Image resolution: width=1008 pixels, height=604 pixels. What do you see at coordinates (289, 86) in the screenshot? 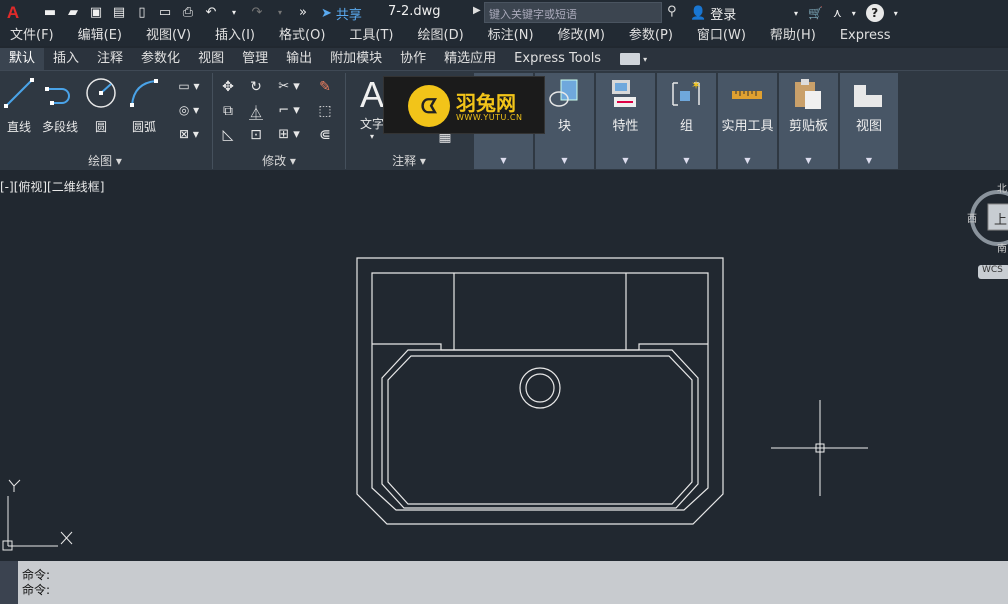
I see `trim-tool: ✂ ▾` at bounding box center [289, 86].